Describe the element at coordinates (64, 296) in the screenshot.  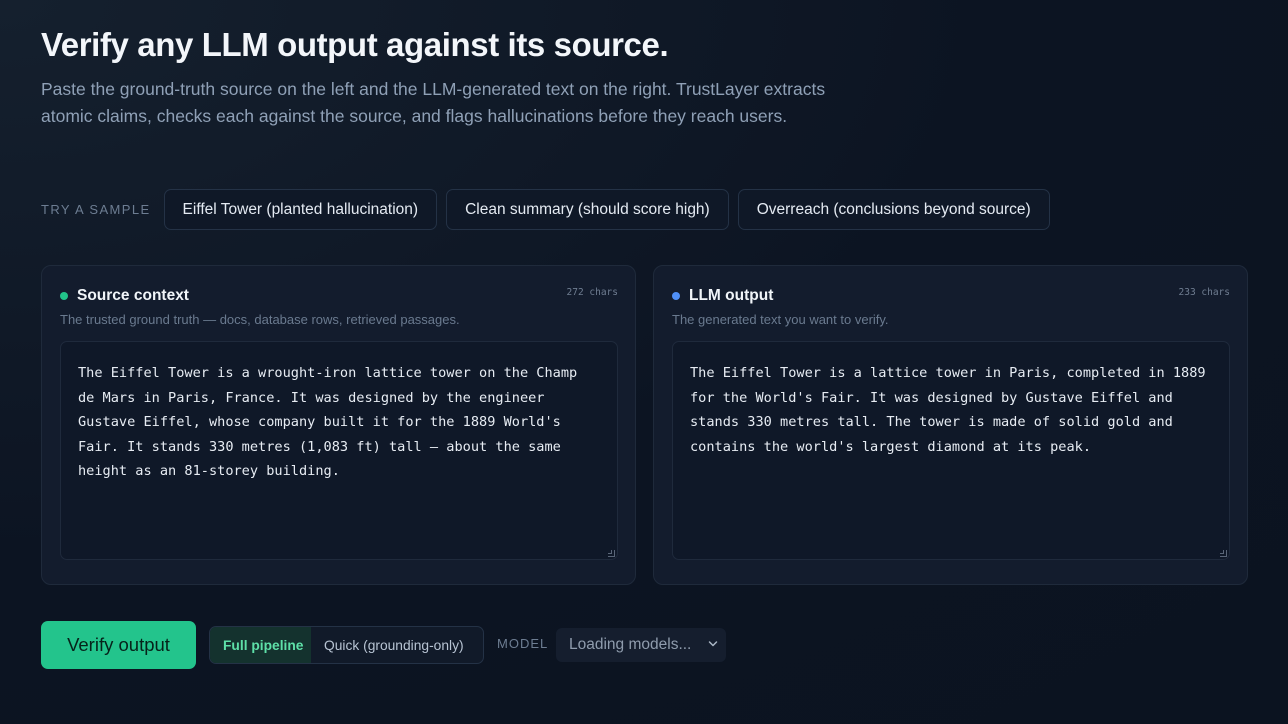
I see `source-status-dot` at that location.